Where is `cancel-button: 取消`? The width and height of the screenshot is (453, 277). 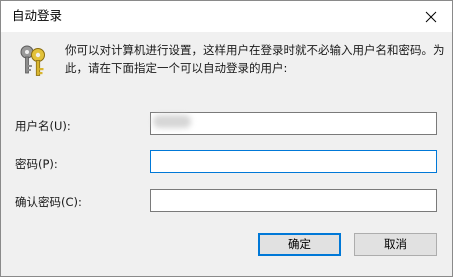 cancel-button: 取消 is located at coordinates (395, 244).